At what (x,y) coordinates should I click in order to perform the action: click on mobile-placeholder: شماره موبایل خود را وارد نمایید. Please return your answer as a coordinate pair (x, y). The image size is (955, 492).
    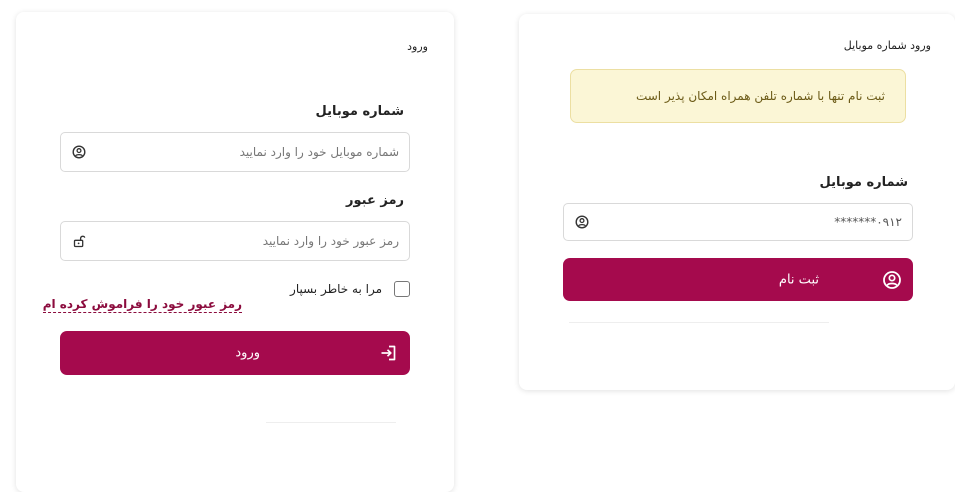
    Looking at the image, I should click on (319, 152).